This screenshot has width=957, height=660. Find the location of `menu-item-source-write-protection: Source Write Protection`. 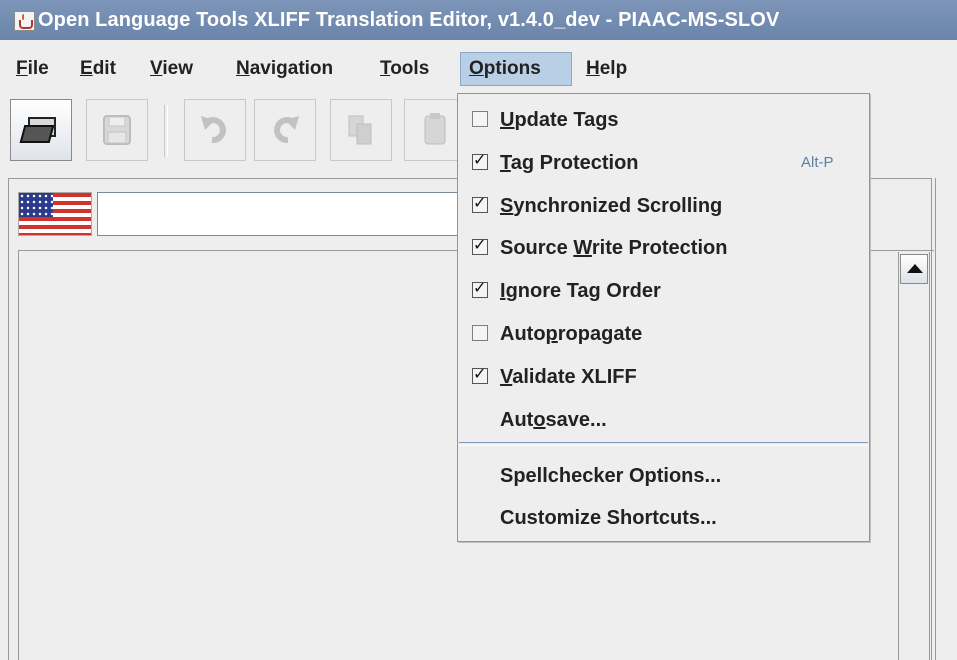

menu-item-source-write-protection: Source Write Protection is located at coordinates (663, 248).